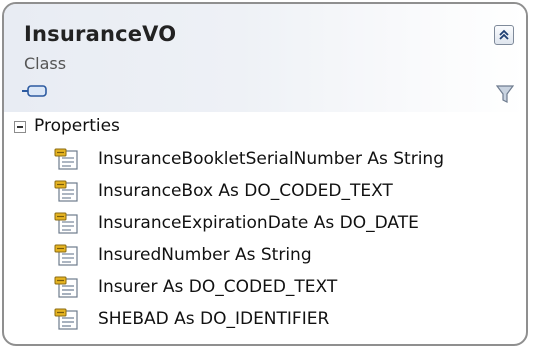 This screenshot has height=356, width=536. Describe the element at coordinates (505, 94) in the screenshot. I see `filter-icon` at that location.